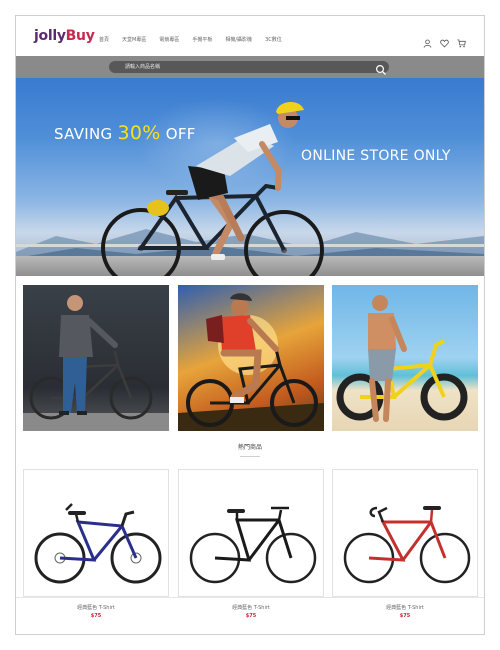 The height and width of the screenshot is (650, 500). I want to click on brand-logo: jollyBuy, so click(64, 36).